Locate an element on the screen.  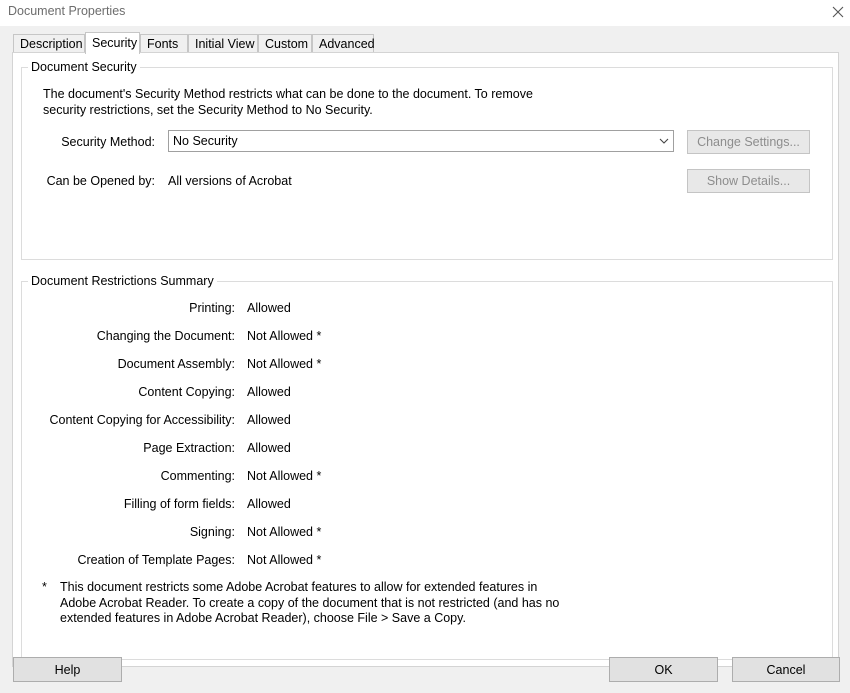
cancel-button: Cancel is located at coordinates (786, 669).